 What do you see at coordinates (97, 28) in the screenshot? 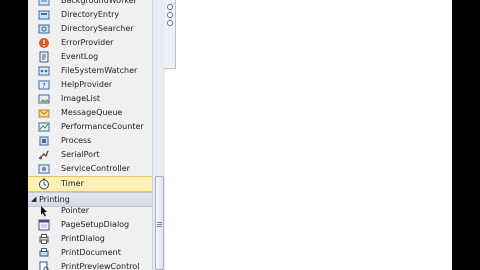
I see `toolbox-item-label: DirectorySearcher` at bounding box center [97, 28].